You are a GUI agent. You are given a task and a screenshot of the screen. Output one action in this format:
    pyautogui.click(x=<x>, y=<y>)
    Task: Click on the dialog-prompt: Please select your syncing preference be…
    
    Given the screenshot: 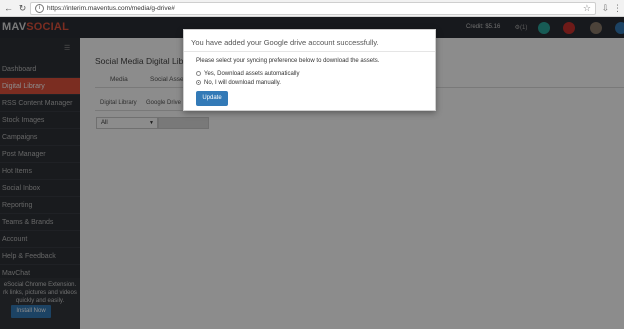 What is the action you would take?
    pyautogui.click(x=288, y=61)
    